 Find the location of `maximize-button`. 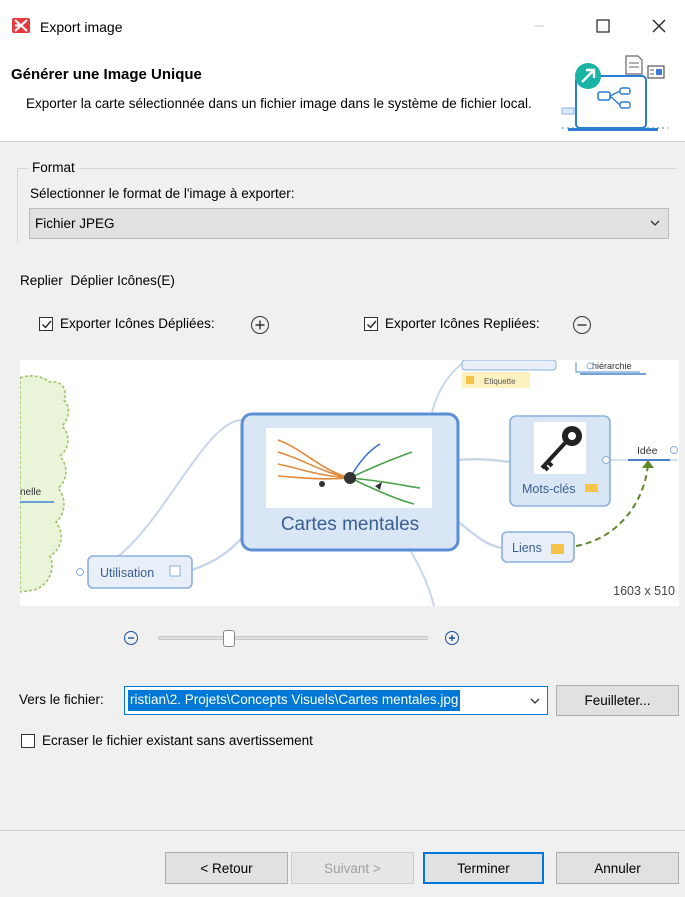

maximize-button is located at coordinates (603, 26).